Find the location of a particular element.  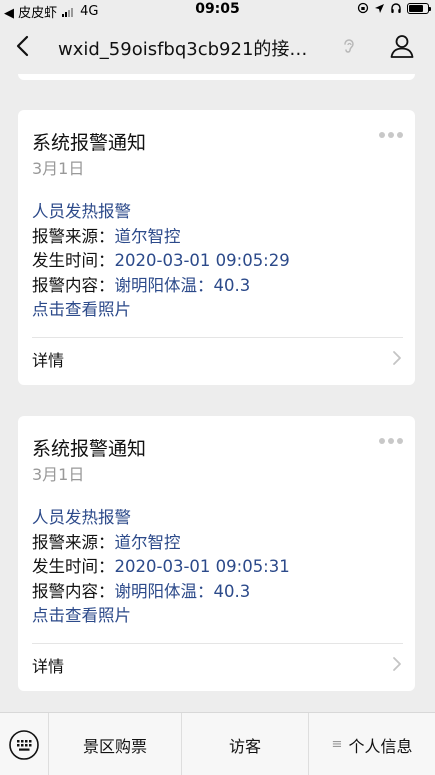

headphones-icon is located at coordinates (396, 8).